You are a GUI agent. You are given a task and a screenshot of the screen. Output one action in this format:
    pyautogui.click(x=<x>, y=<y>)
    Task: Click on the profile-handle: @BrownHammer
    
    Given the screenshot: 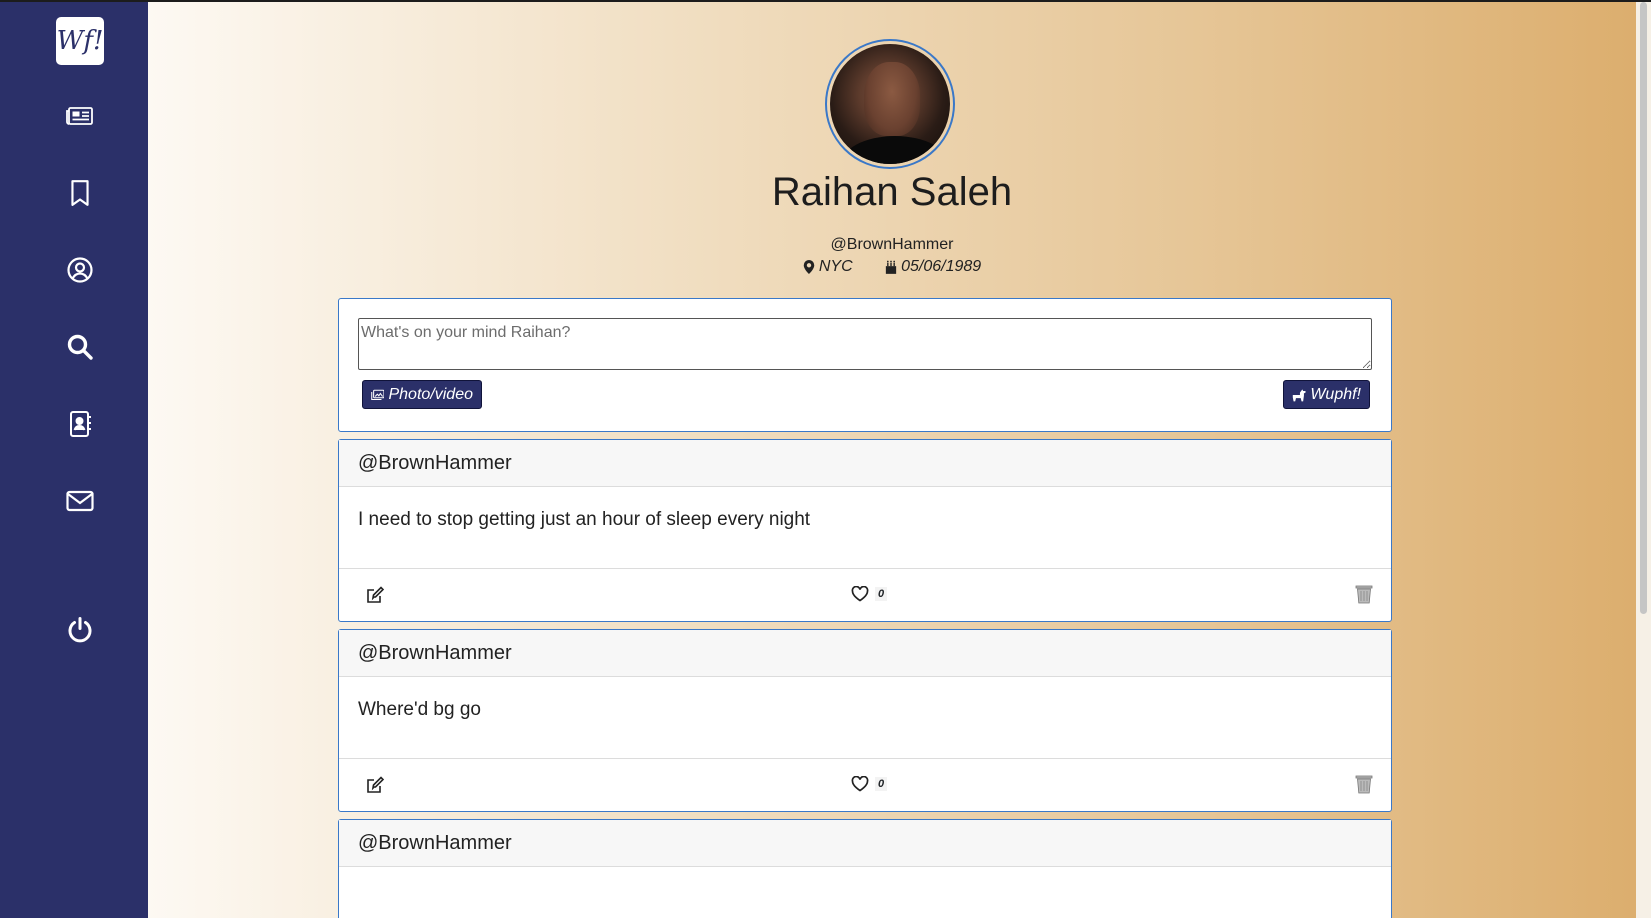 What is the action you would take?
    pyautogui.click(x=892, y=244)
    